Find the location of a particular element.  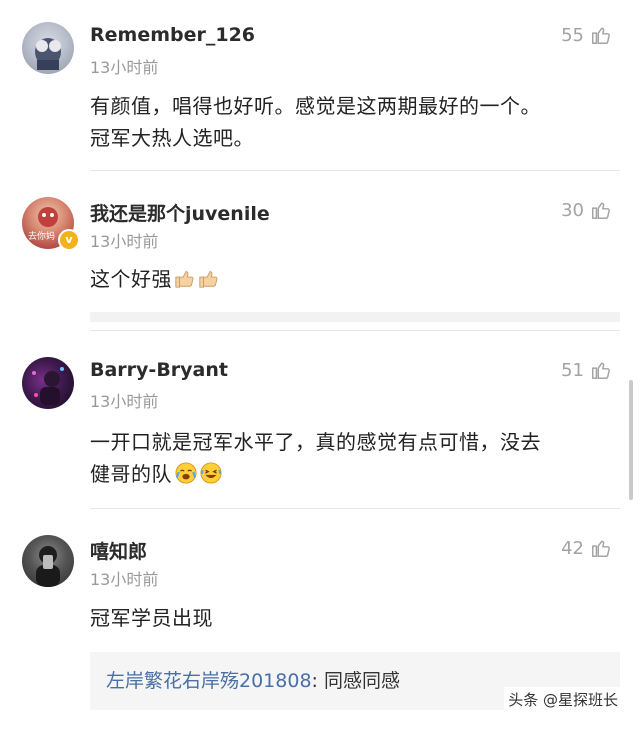

username: Remember_126 is located at coordinates (172, 35).